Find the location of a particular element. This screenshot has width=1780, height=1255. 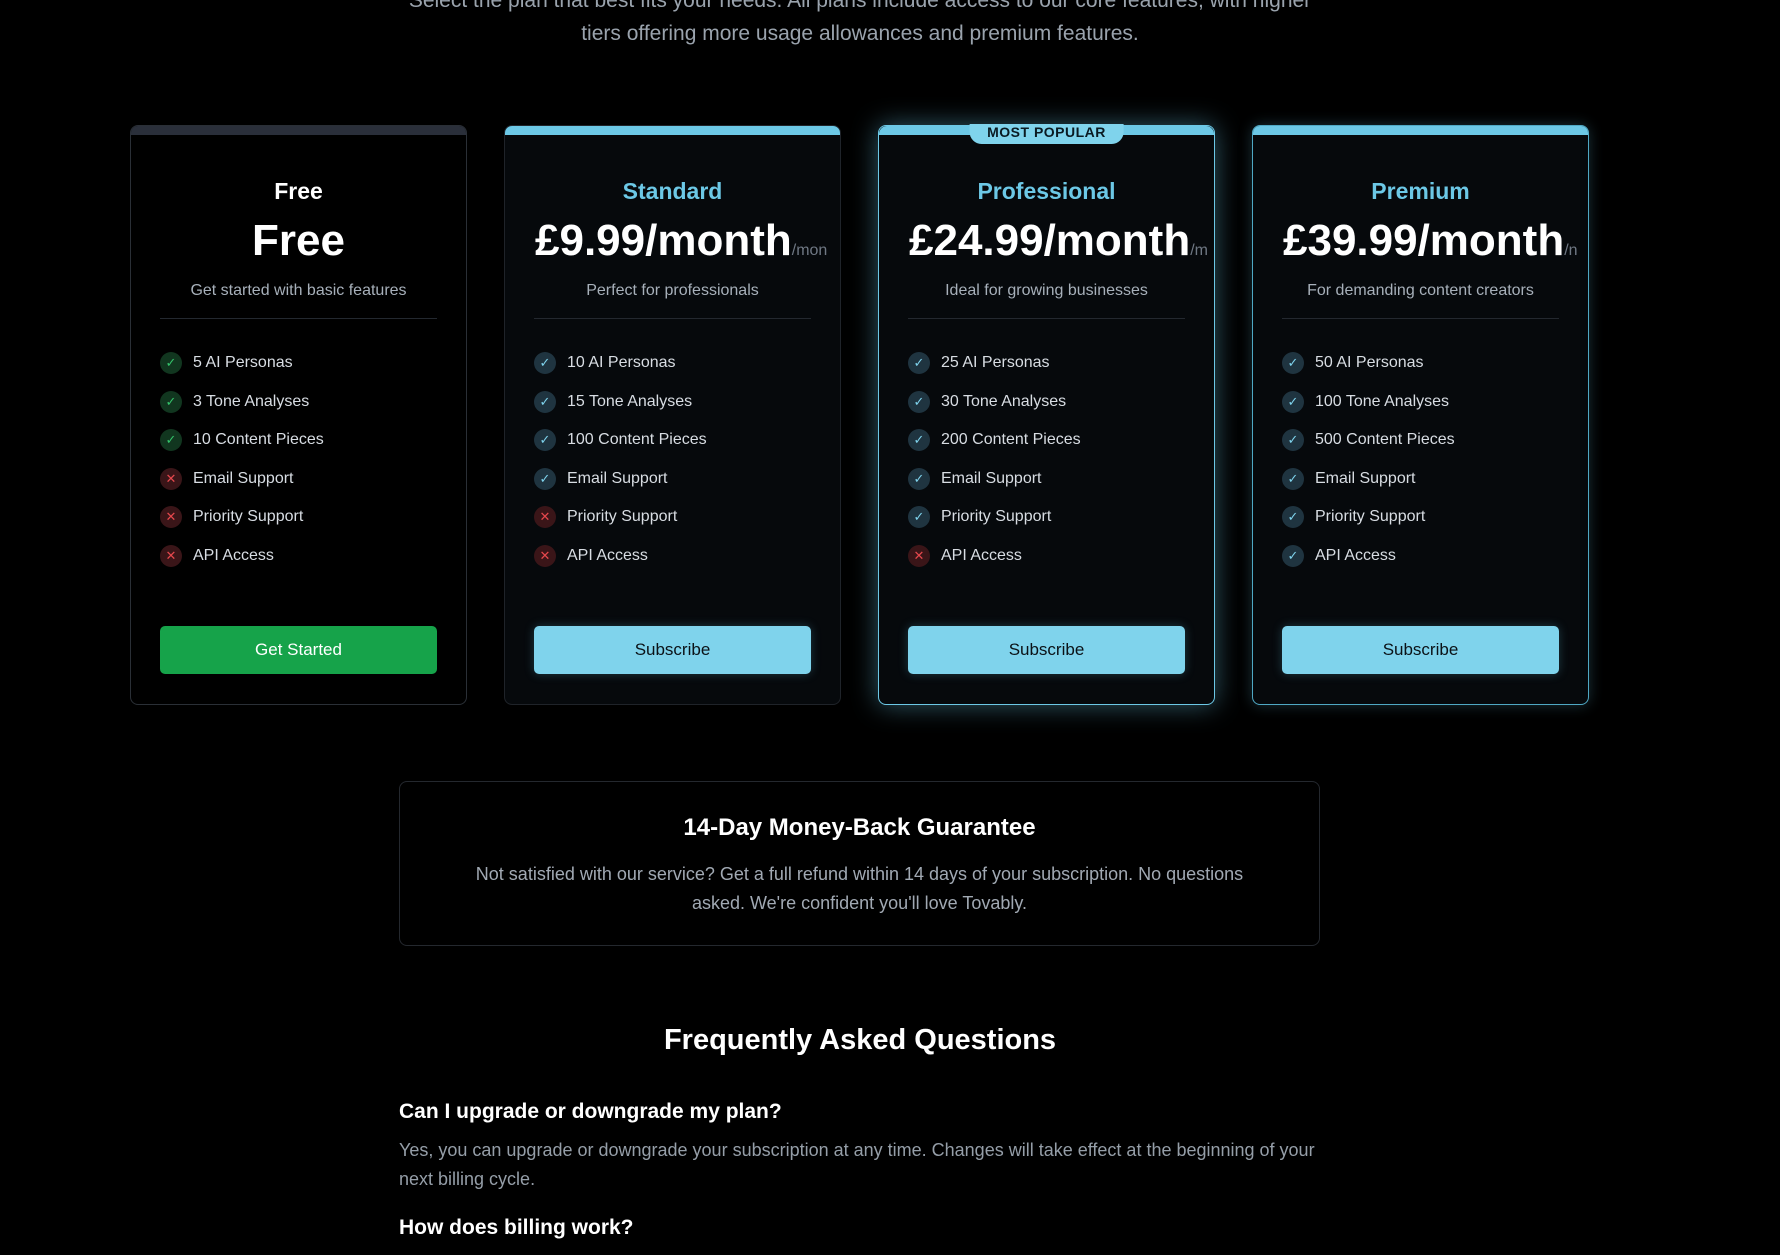

feature-item: ✓ 30 Tone Analyses is located at coordinates (1046, 402).